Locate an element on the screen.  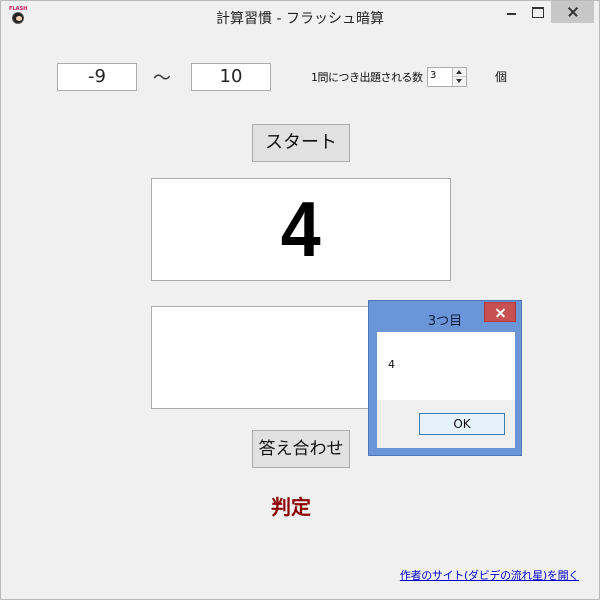
dialog-close-button is located at coordinates (500, 312).